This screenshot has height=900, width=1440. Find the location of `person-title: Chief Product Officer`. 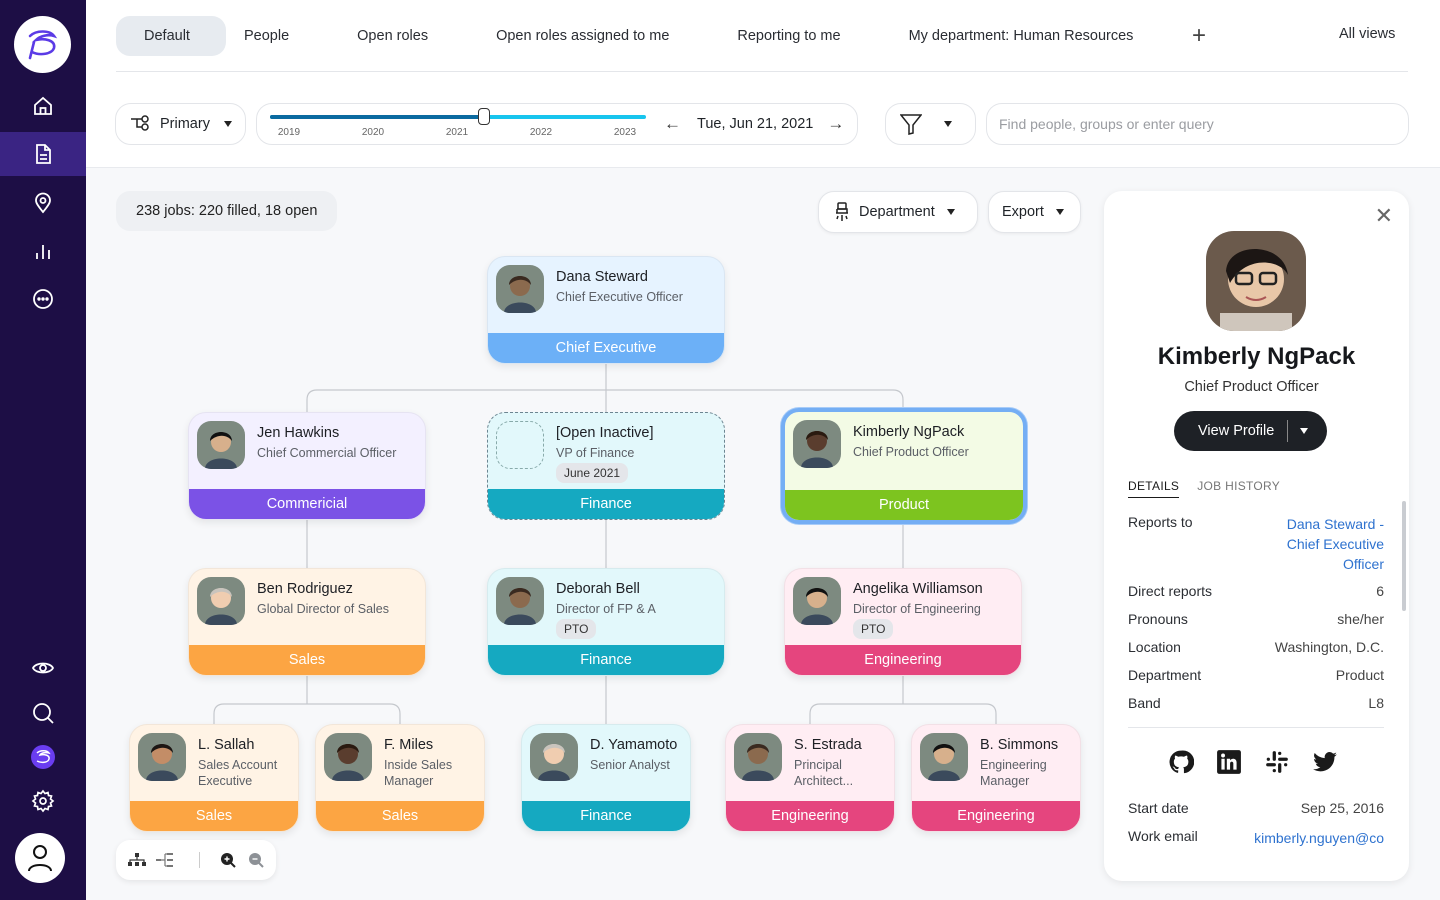

person-title: Chief Product Officer is located at coordinates (911, 452).